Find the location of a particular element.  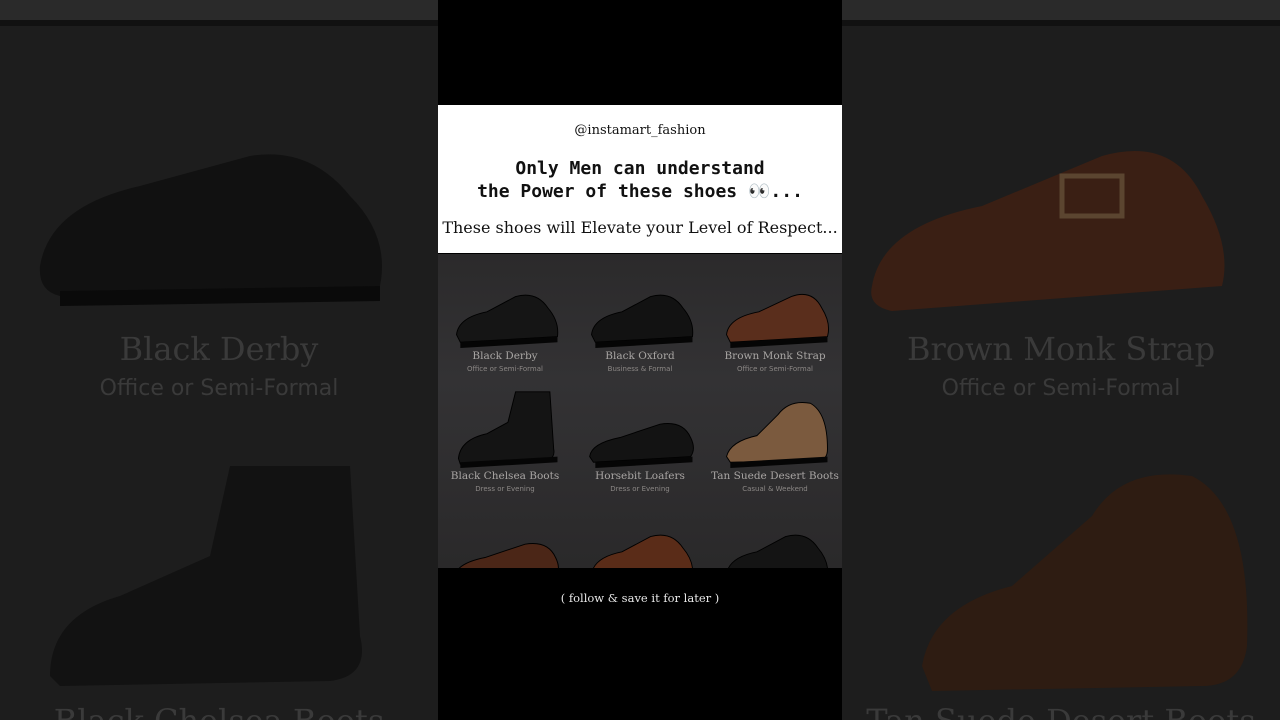

headline-line-1: Only Men can understand is located at coordinates (640, 168).